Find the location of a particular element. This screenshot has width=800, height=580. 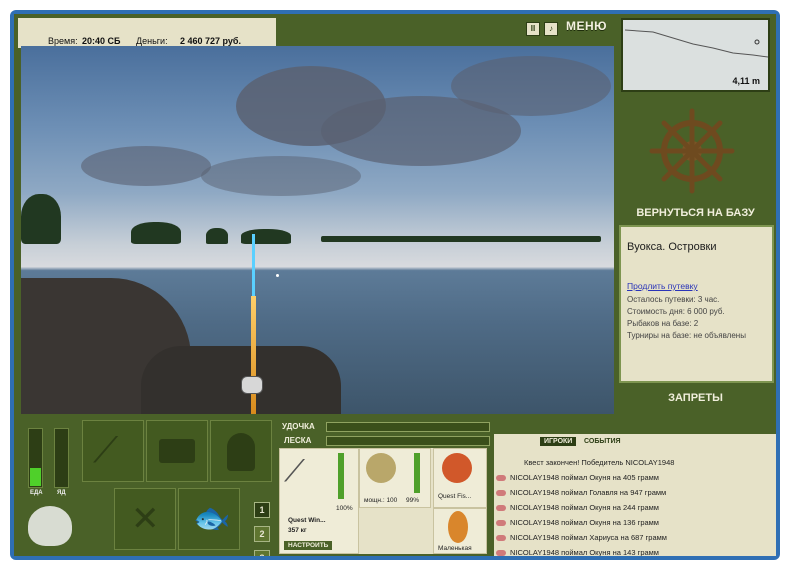

line-spool-icon is located at coordinates (457, 468).